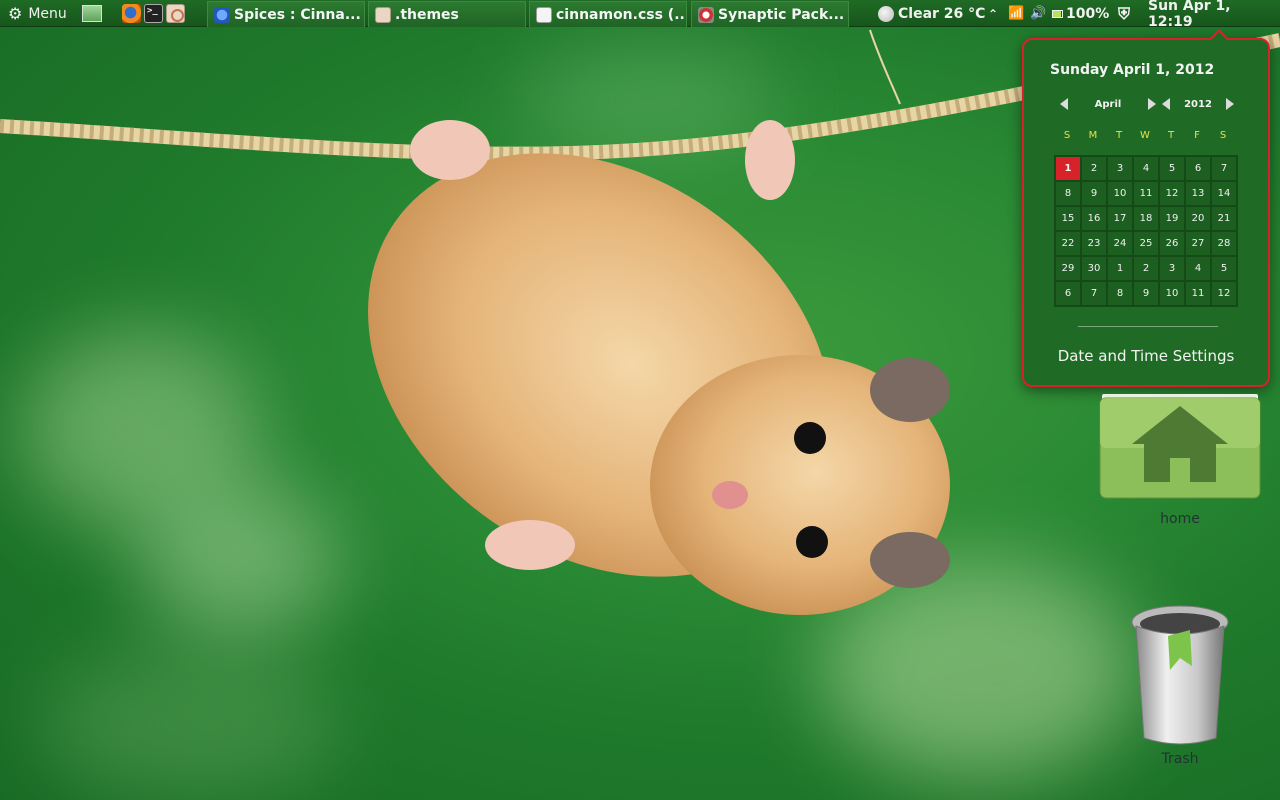  Describe the element at coordinates (1224, 243) in the screenshot. I see `calendar-day: 28` at that location.